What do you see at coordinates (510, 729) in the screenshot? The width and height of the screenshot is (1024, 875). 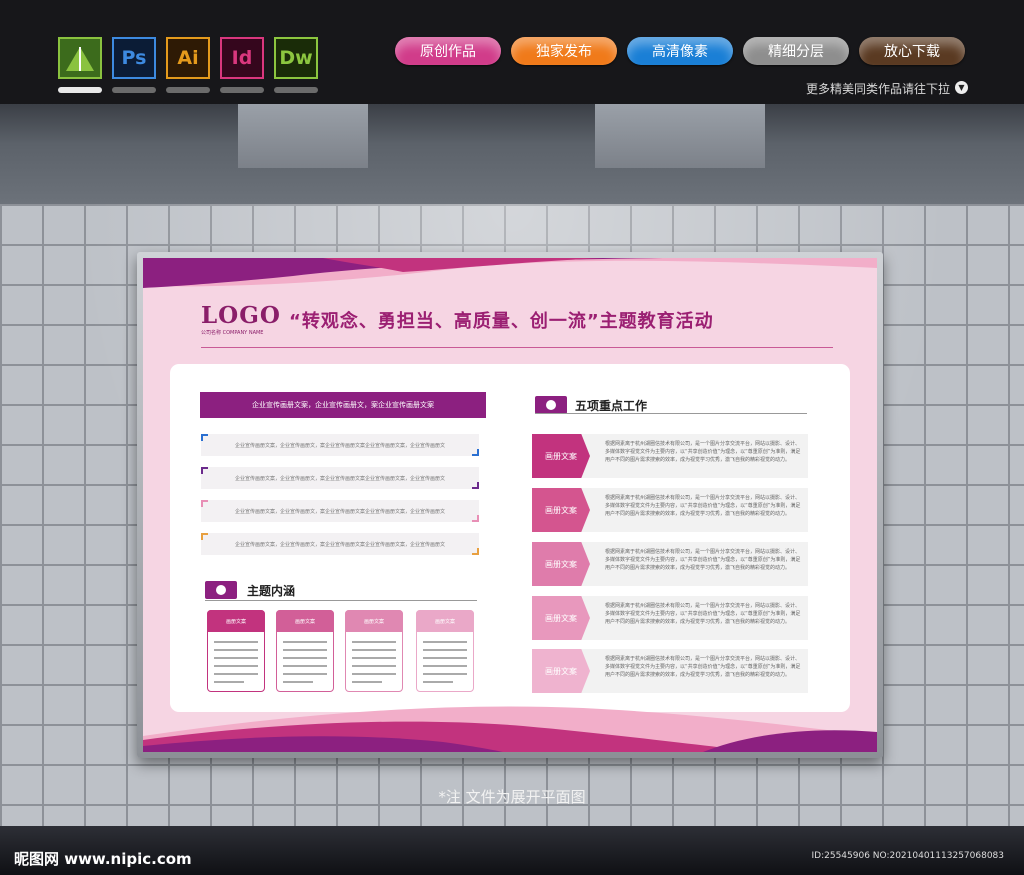 I see `bottom-wave-decoration` at bounding box center [510, 729].